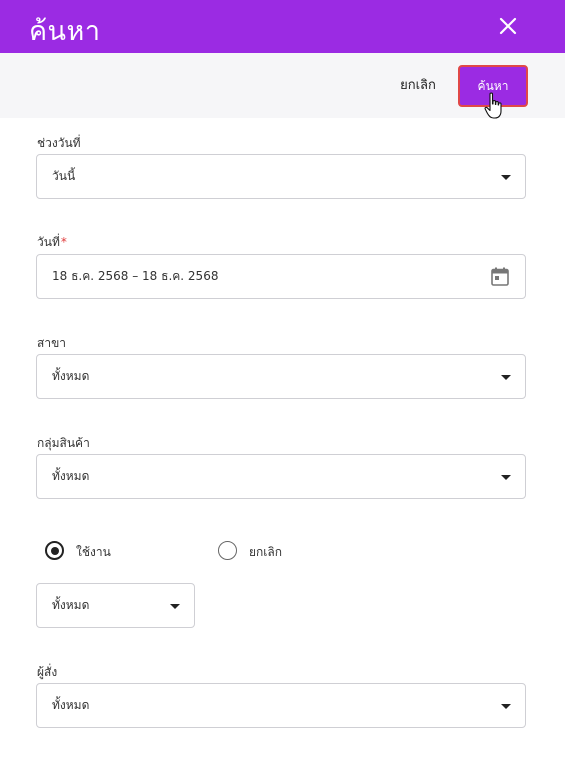 The width and height of the screenshot is (565, 764). What do you see at coordinates (418, 86) in the screenshot?
I see `cancel-button: ยกเลิก` at bounding box center [418, 86].